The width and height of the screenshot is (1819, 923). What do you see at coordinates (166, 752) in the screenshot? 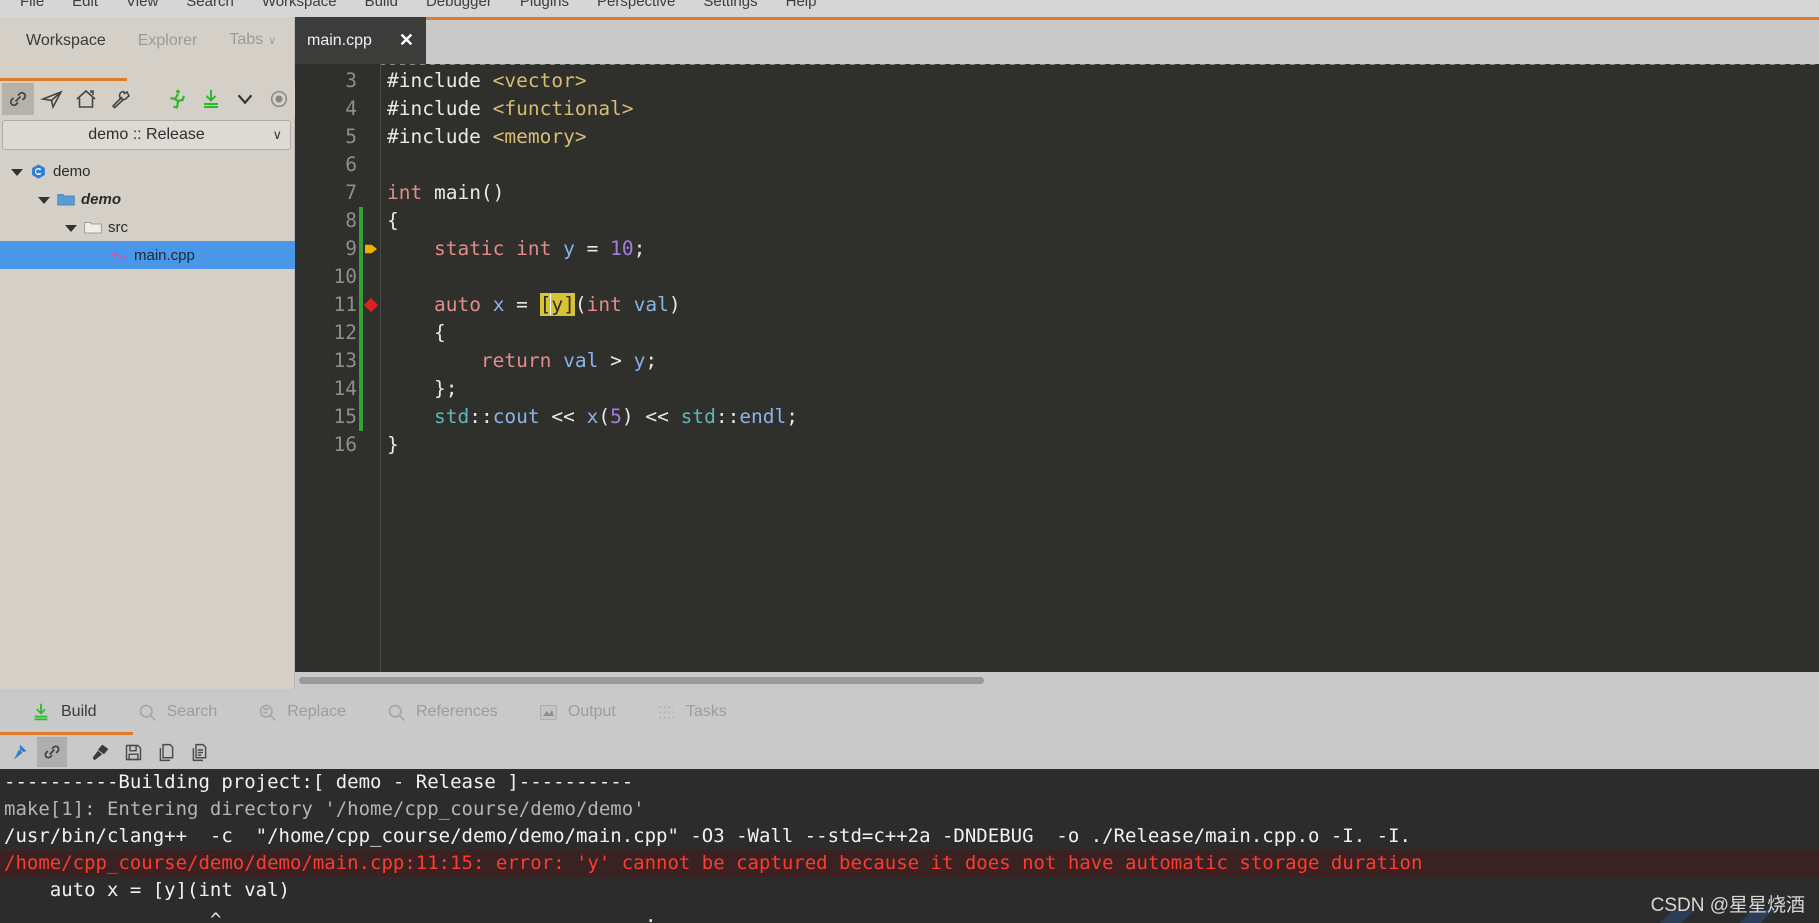
I see `copy-icon` at bounding box center [166, 752].